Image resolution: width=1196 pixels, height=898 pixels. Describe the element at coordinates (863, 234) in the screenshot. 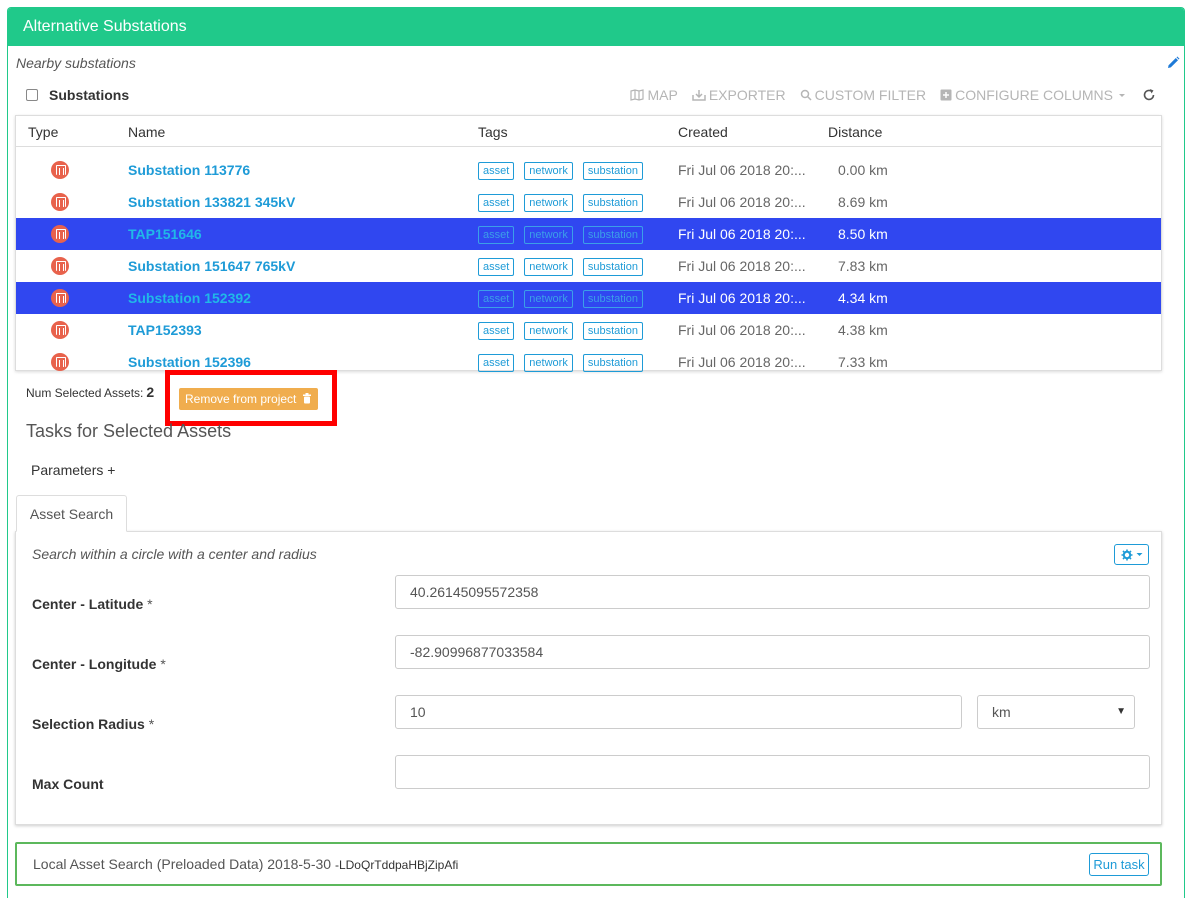

I see `distance-value: 8.50 km` at that location.